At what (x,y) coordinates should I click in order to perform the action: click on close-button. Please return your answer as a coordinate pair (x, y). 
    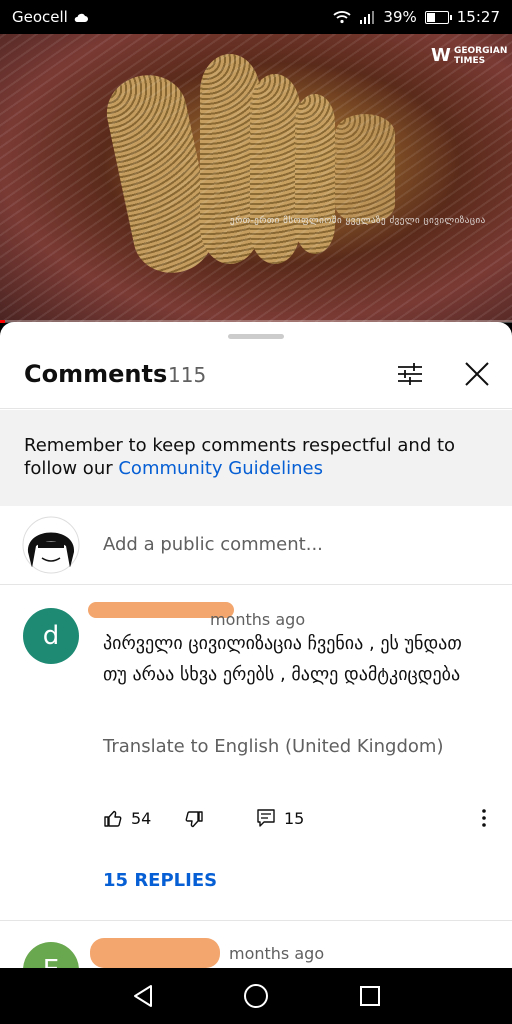
    Looking at the image, I should click on (477, 374).